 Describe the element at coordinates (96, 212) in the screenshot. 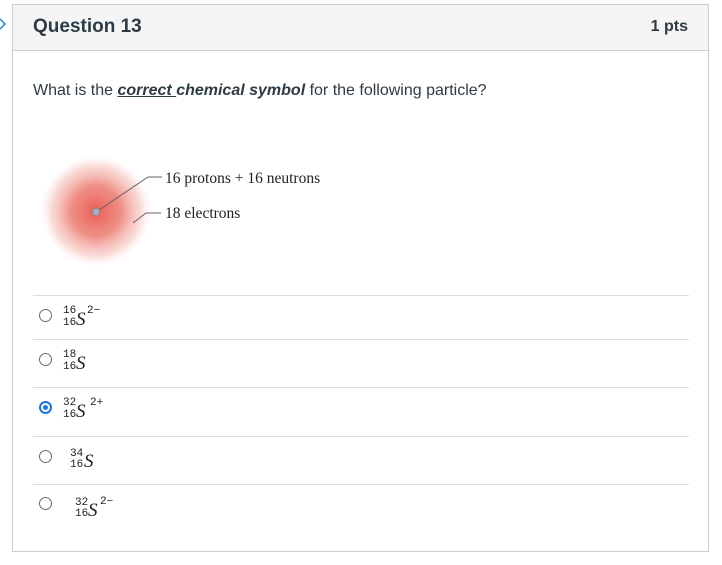

I see `nucleus-dot` at that location.